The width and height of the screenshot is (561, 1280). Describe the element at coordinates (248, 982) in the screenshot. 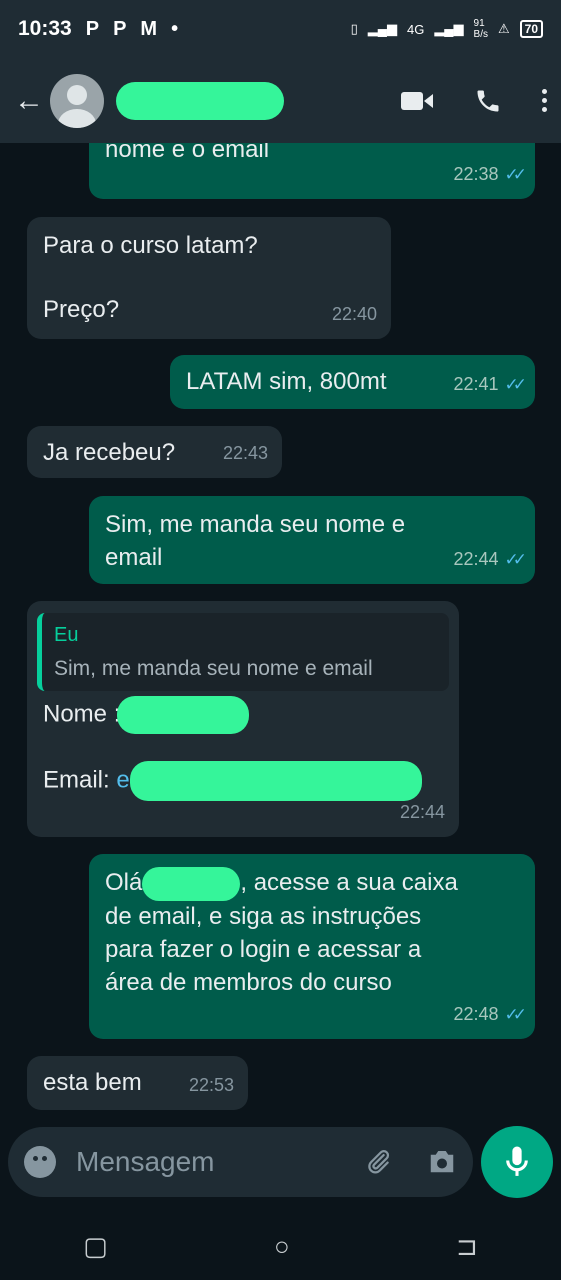

I see `message-text: área de membros do curso` at that location.